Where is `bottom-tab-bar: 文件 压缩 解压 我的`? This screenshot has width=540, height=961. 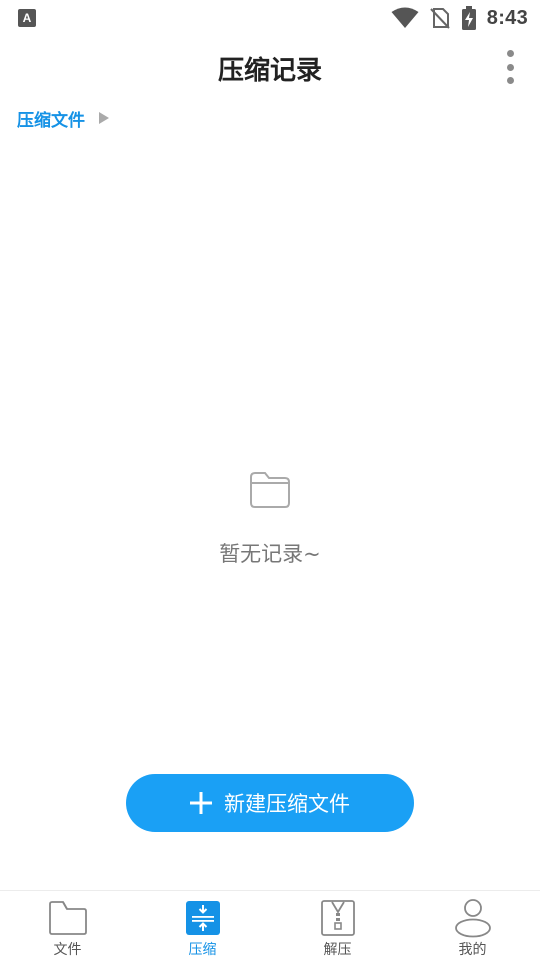 bottom-tab-bar: 文件 压缩 解压 我的 is located at coordinates (270, 925).